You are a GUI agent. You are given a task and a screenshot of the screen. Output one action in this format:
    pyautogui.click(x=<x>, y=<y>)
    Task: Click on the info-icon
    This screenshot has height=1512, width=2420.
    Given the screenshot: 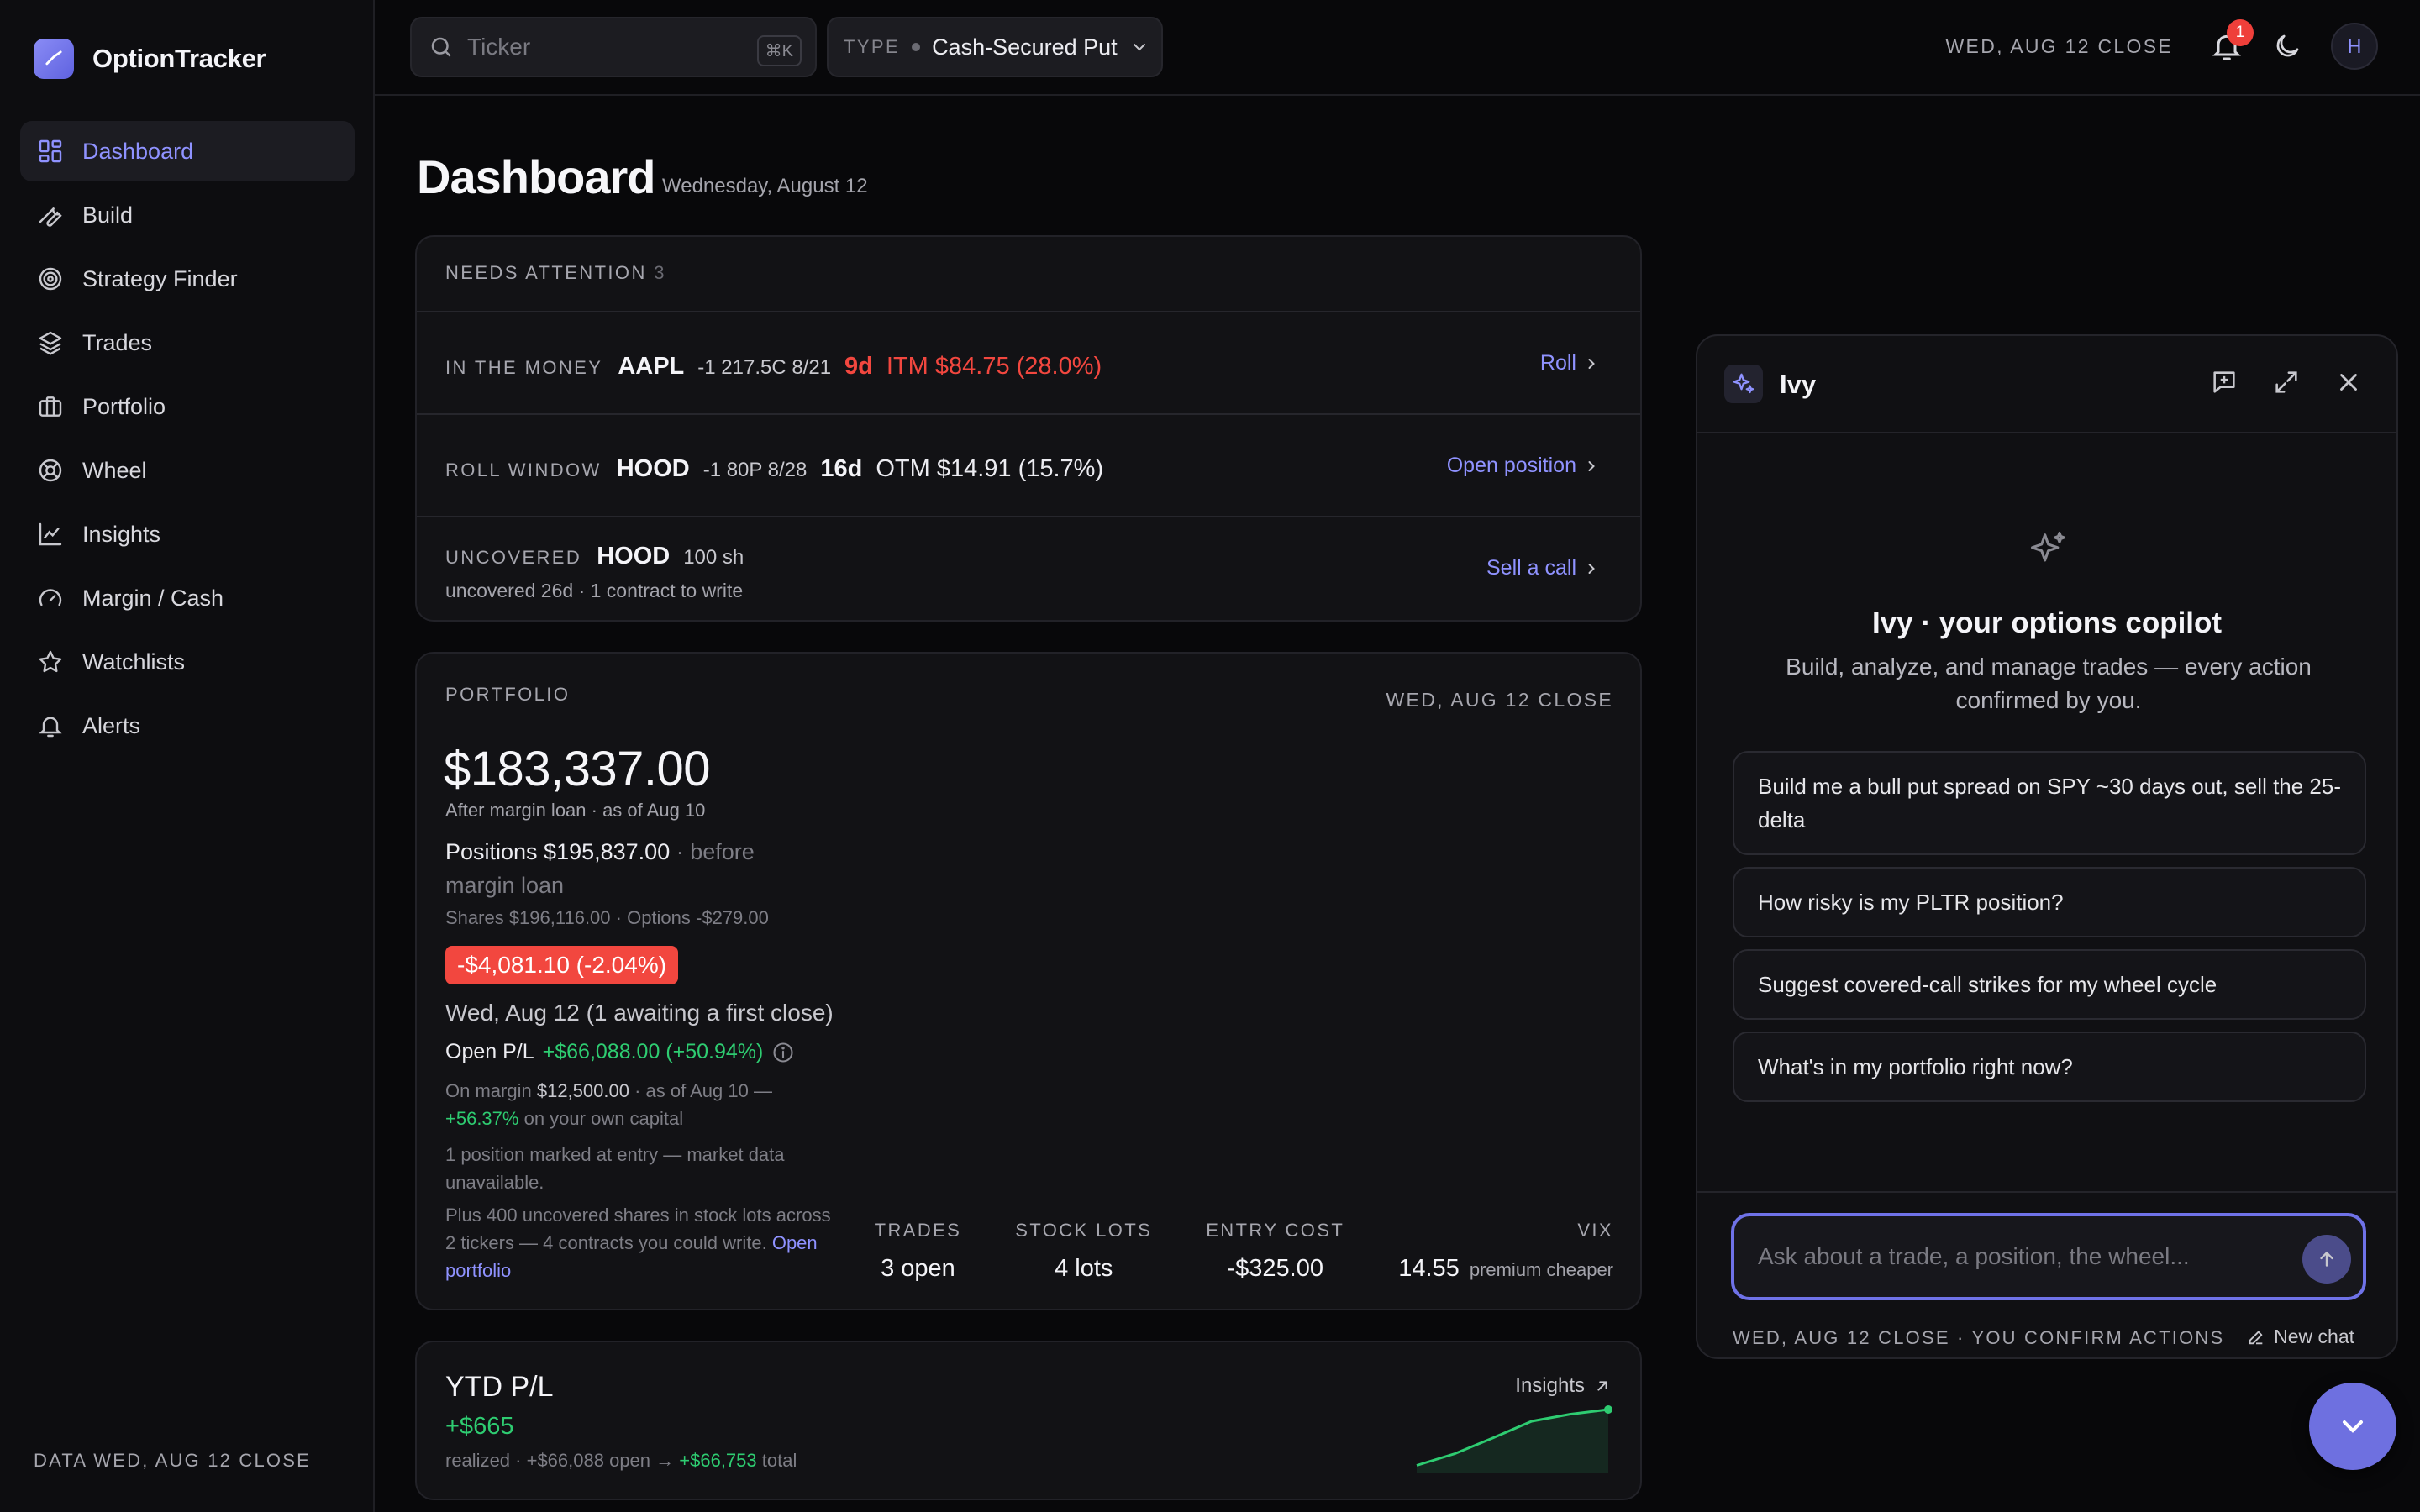 What is the action you would take?
    pyautogui.click(x=783, y=1052)
    